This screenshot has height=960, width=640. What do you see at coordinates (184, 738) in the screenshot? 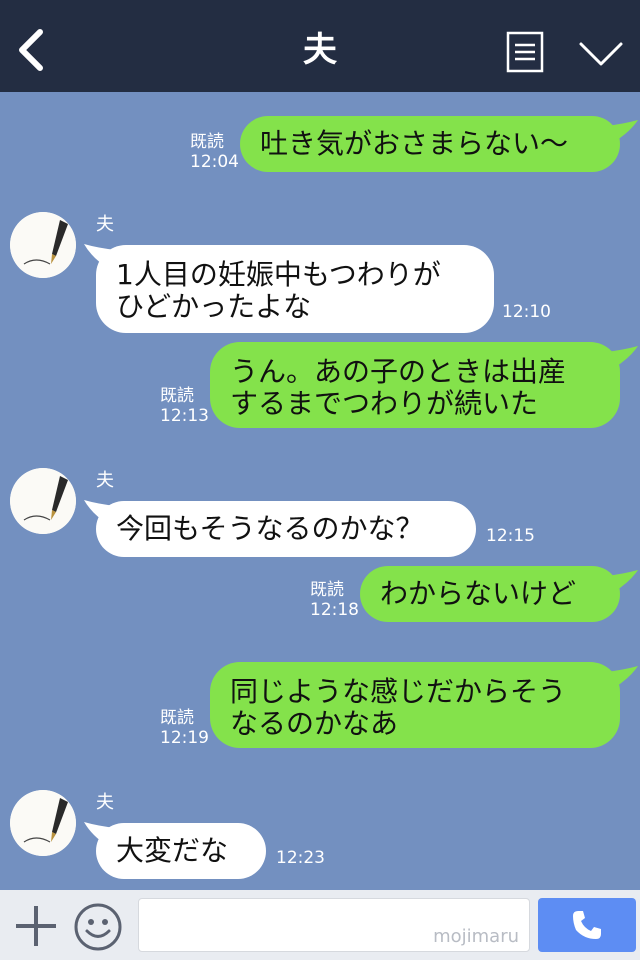
I see `message-time: 12:19` at bounding box center [184, 738].